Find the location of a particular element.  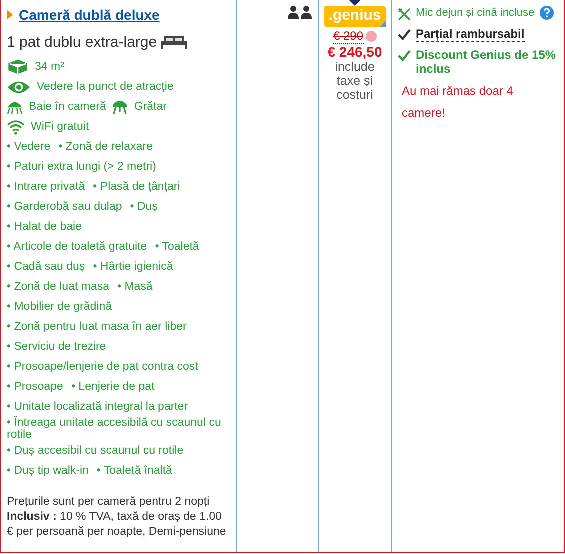

bed-type: 1 pat dublu extra-large is located at coordinates (82, 42).